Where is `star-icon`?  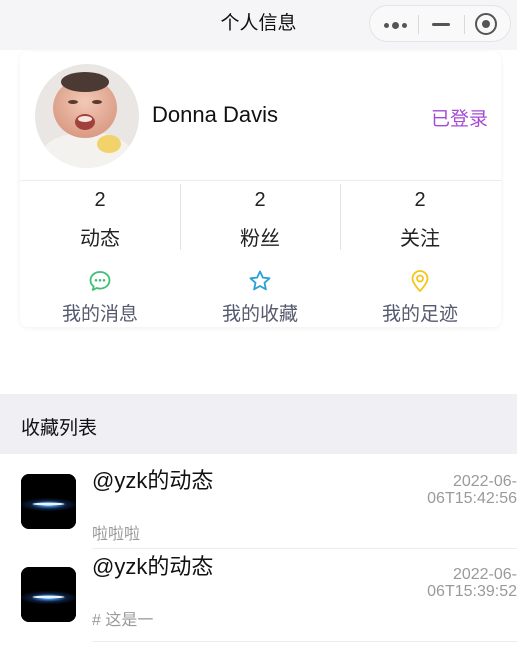 star-icon is located at coordinates (260, 280).